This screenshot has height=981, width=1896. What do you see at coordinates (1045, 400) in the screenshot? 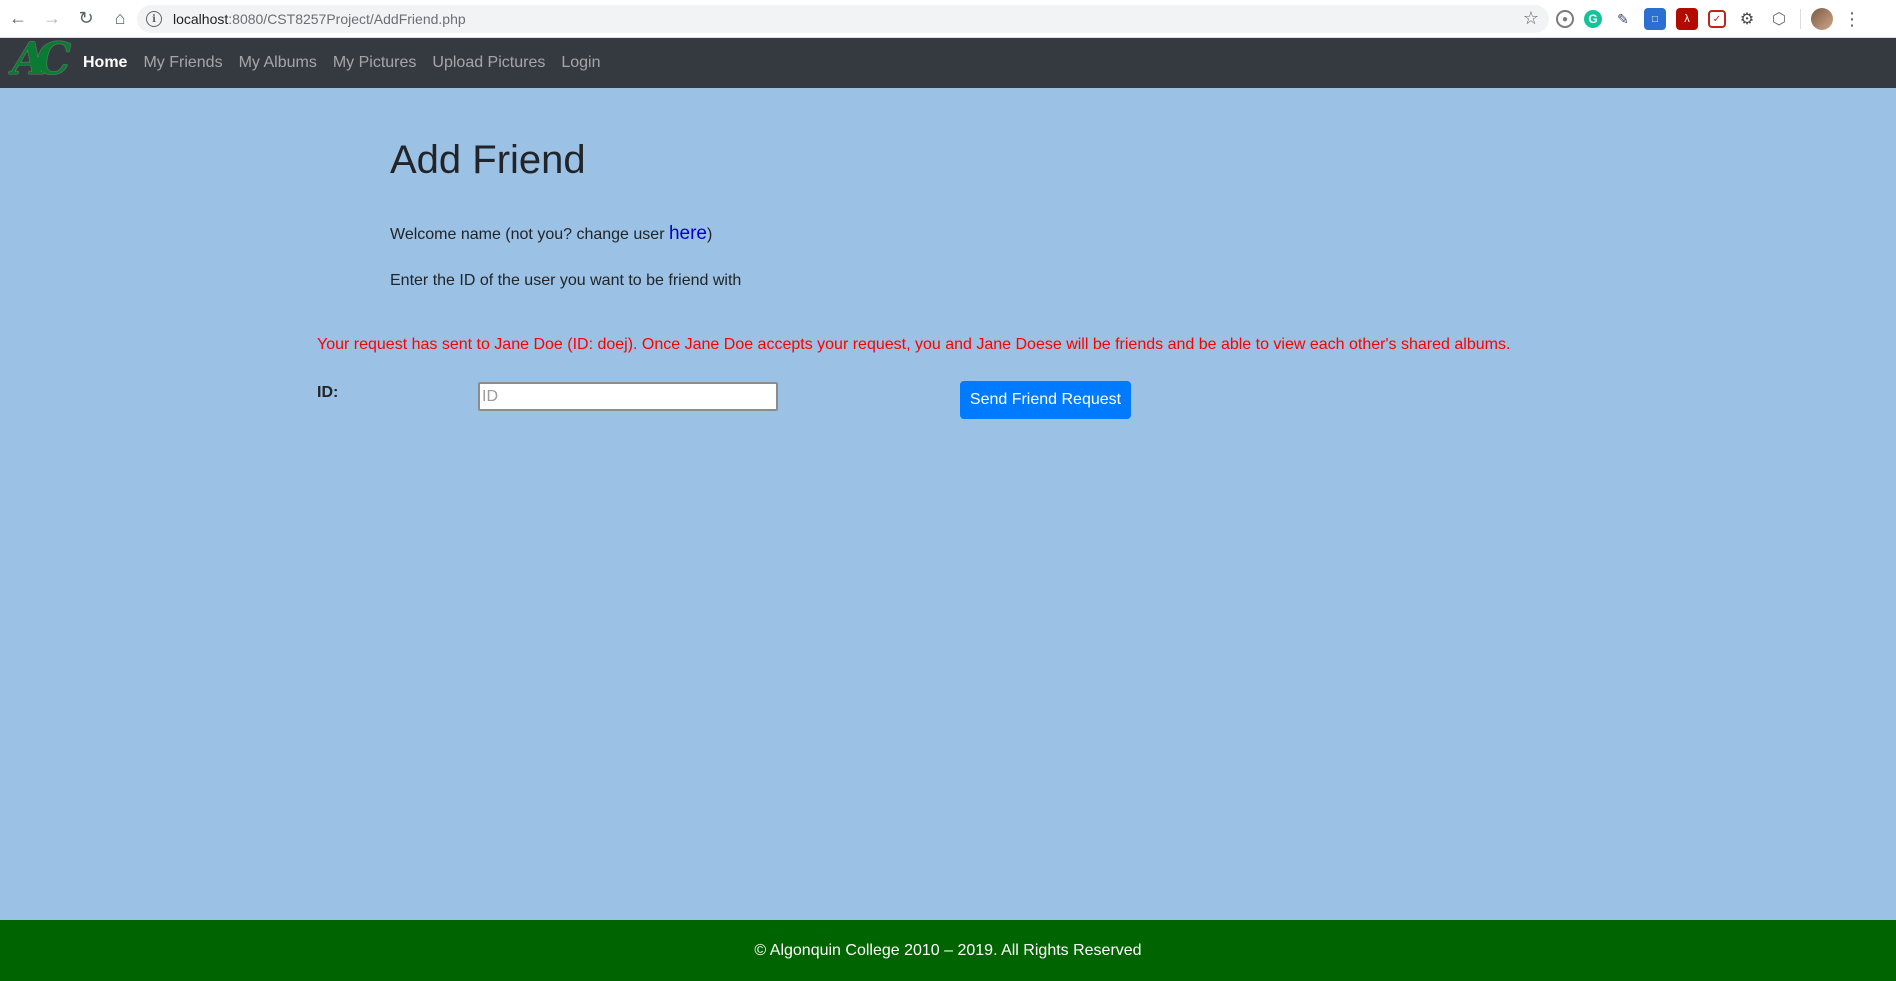
I see `send-friend-request-button: Send Friend Request` at bounding box center [1045, 400].